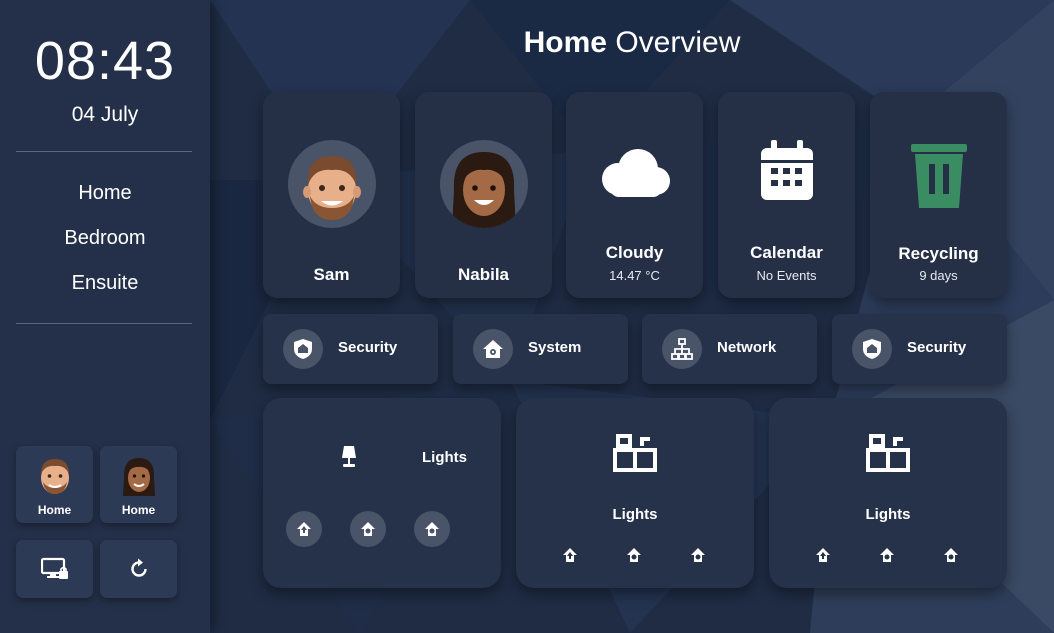  Describe the element at coordinates (786, 275) in the screenshot. I see `calendar-status: No Events` at that location.